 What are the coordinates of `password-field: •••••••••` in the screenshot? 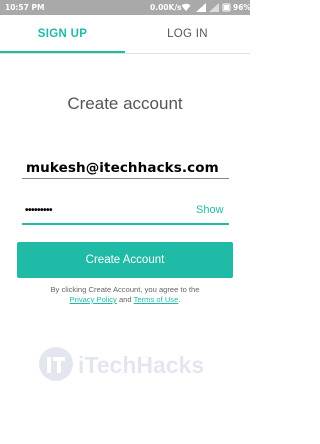 It's located at (39, 210).